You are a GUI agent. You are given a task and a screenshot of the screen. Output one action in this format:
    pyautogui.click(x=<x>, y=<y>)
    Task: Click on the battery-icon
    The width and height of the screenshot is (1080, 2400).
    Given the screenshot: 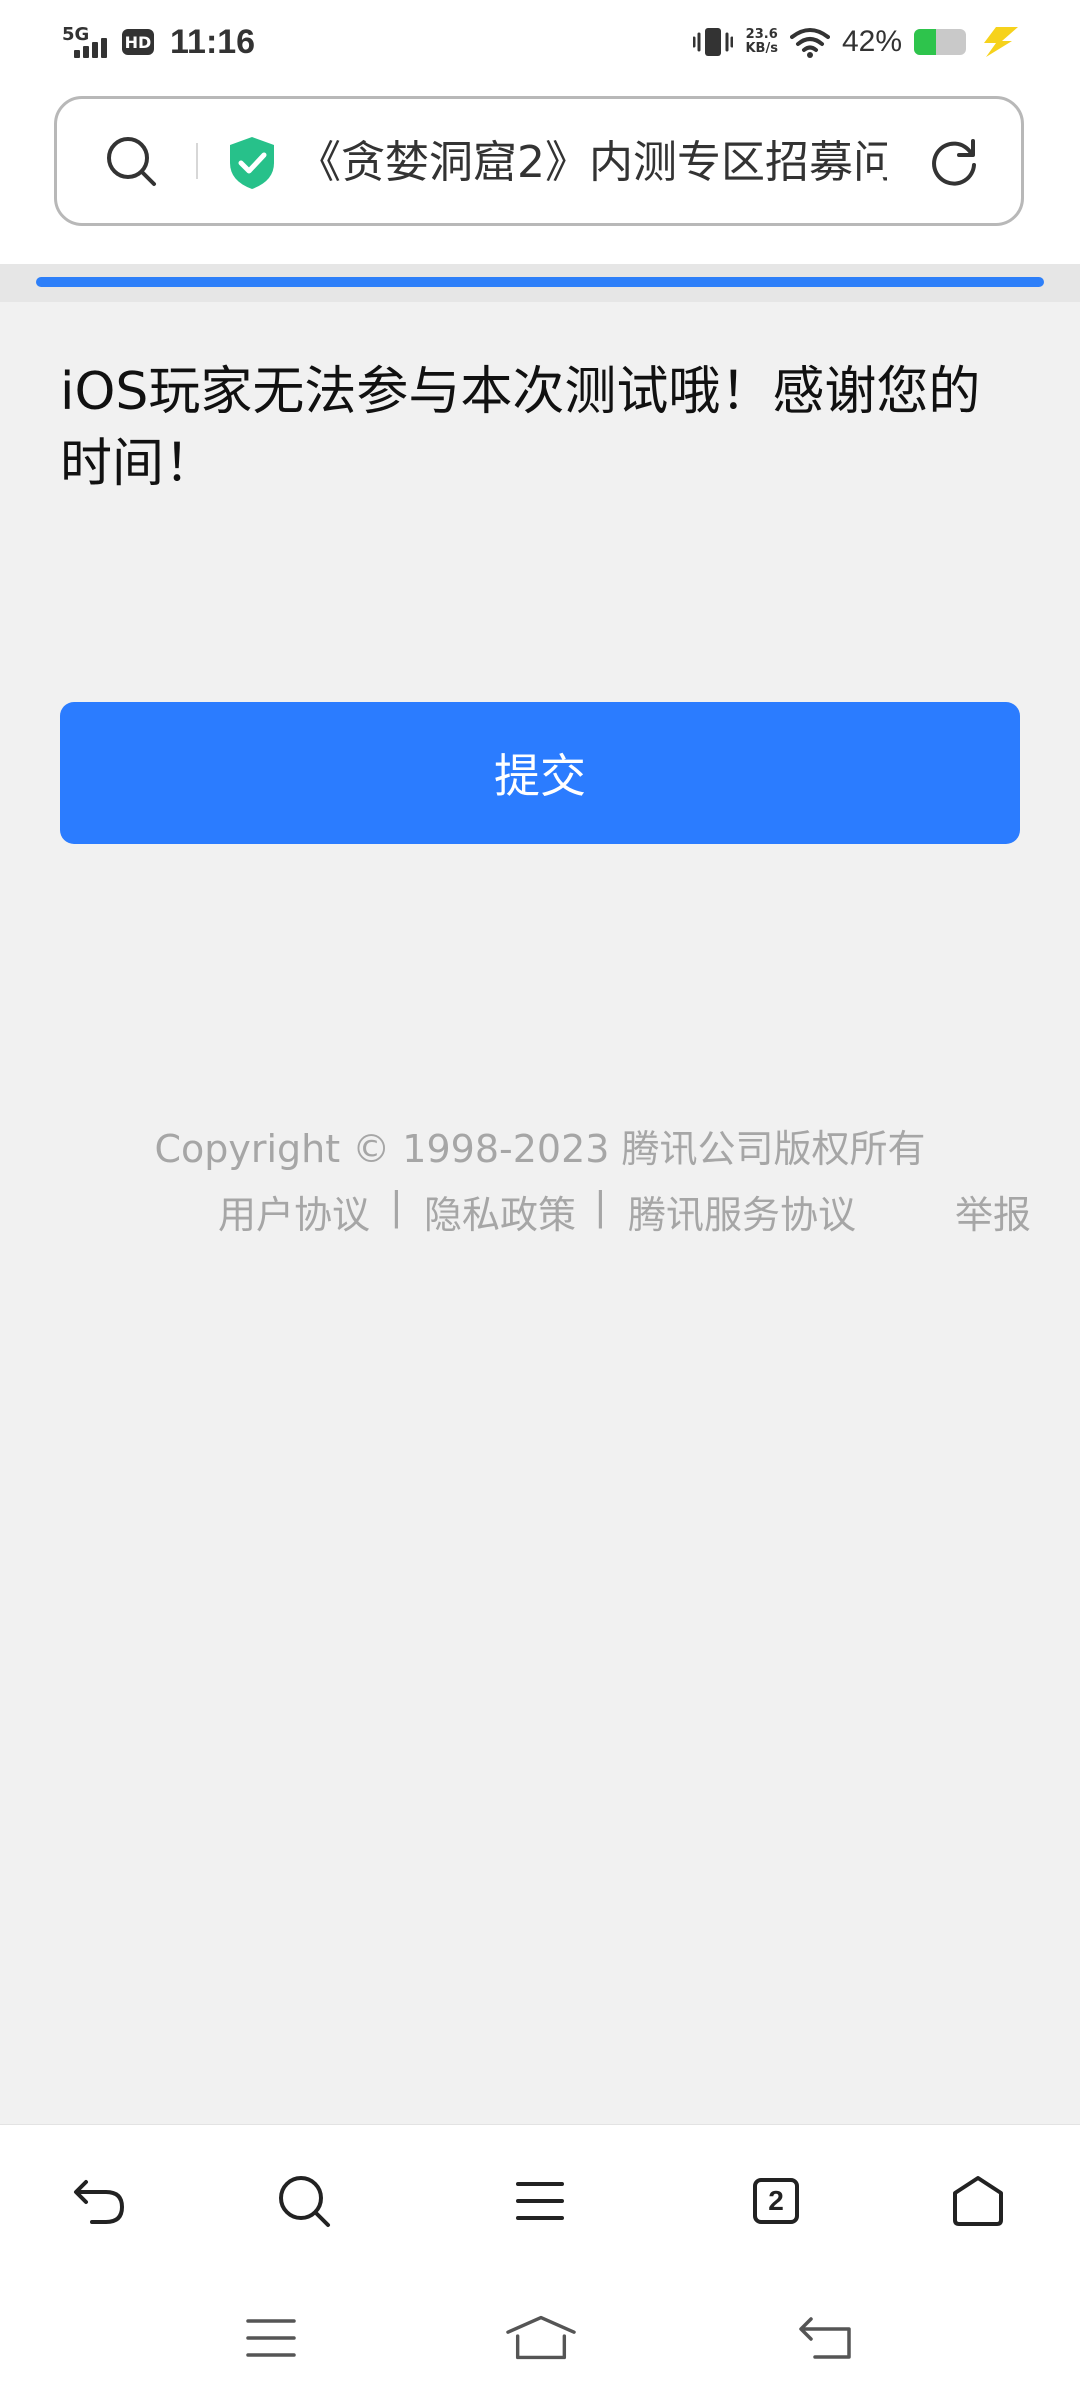 What is the action you would take?
    pyautogui.click(x=940, y=42)
    